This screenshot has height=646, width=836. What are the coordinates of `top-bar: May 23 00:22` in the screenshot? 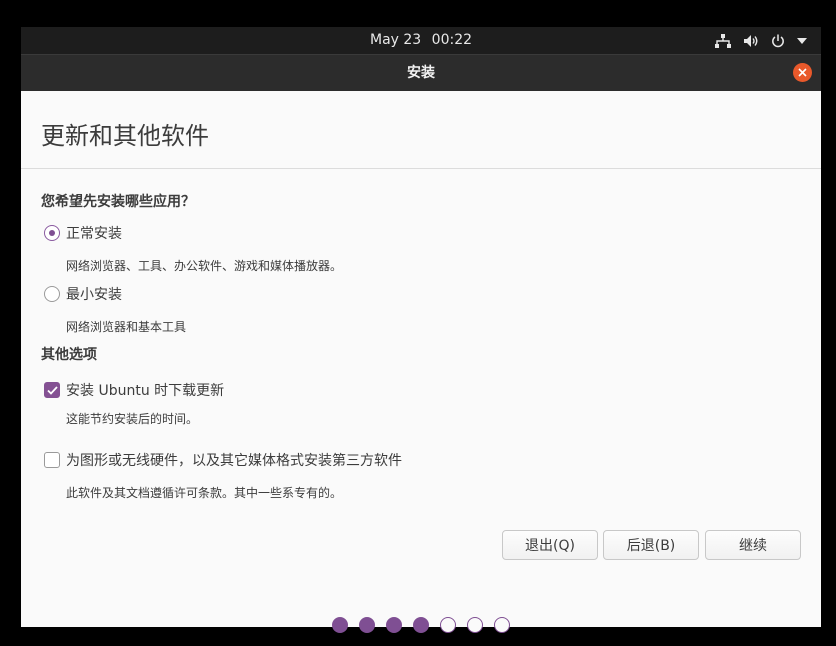 It's located at (421, 40).